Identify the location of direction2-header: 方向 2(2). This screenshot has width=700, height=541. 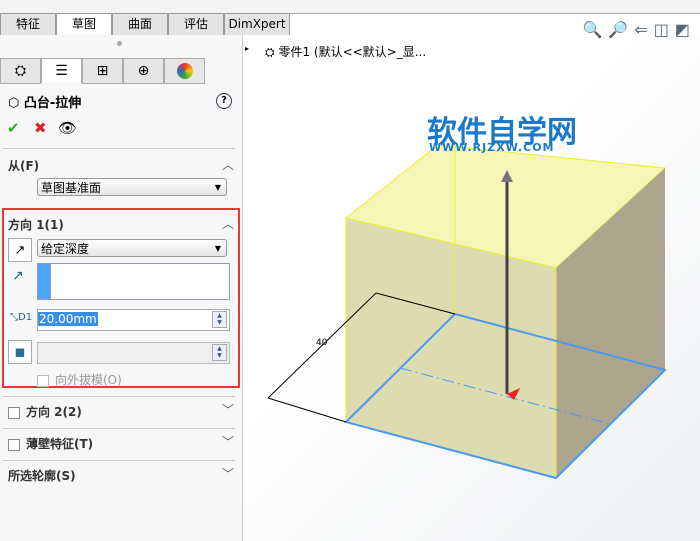
(45, 411).